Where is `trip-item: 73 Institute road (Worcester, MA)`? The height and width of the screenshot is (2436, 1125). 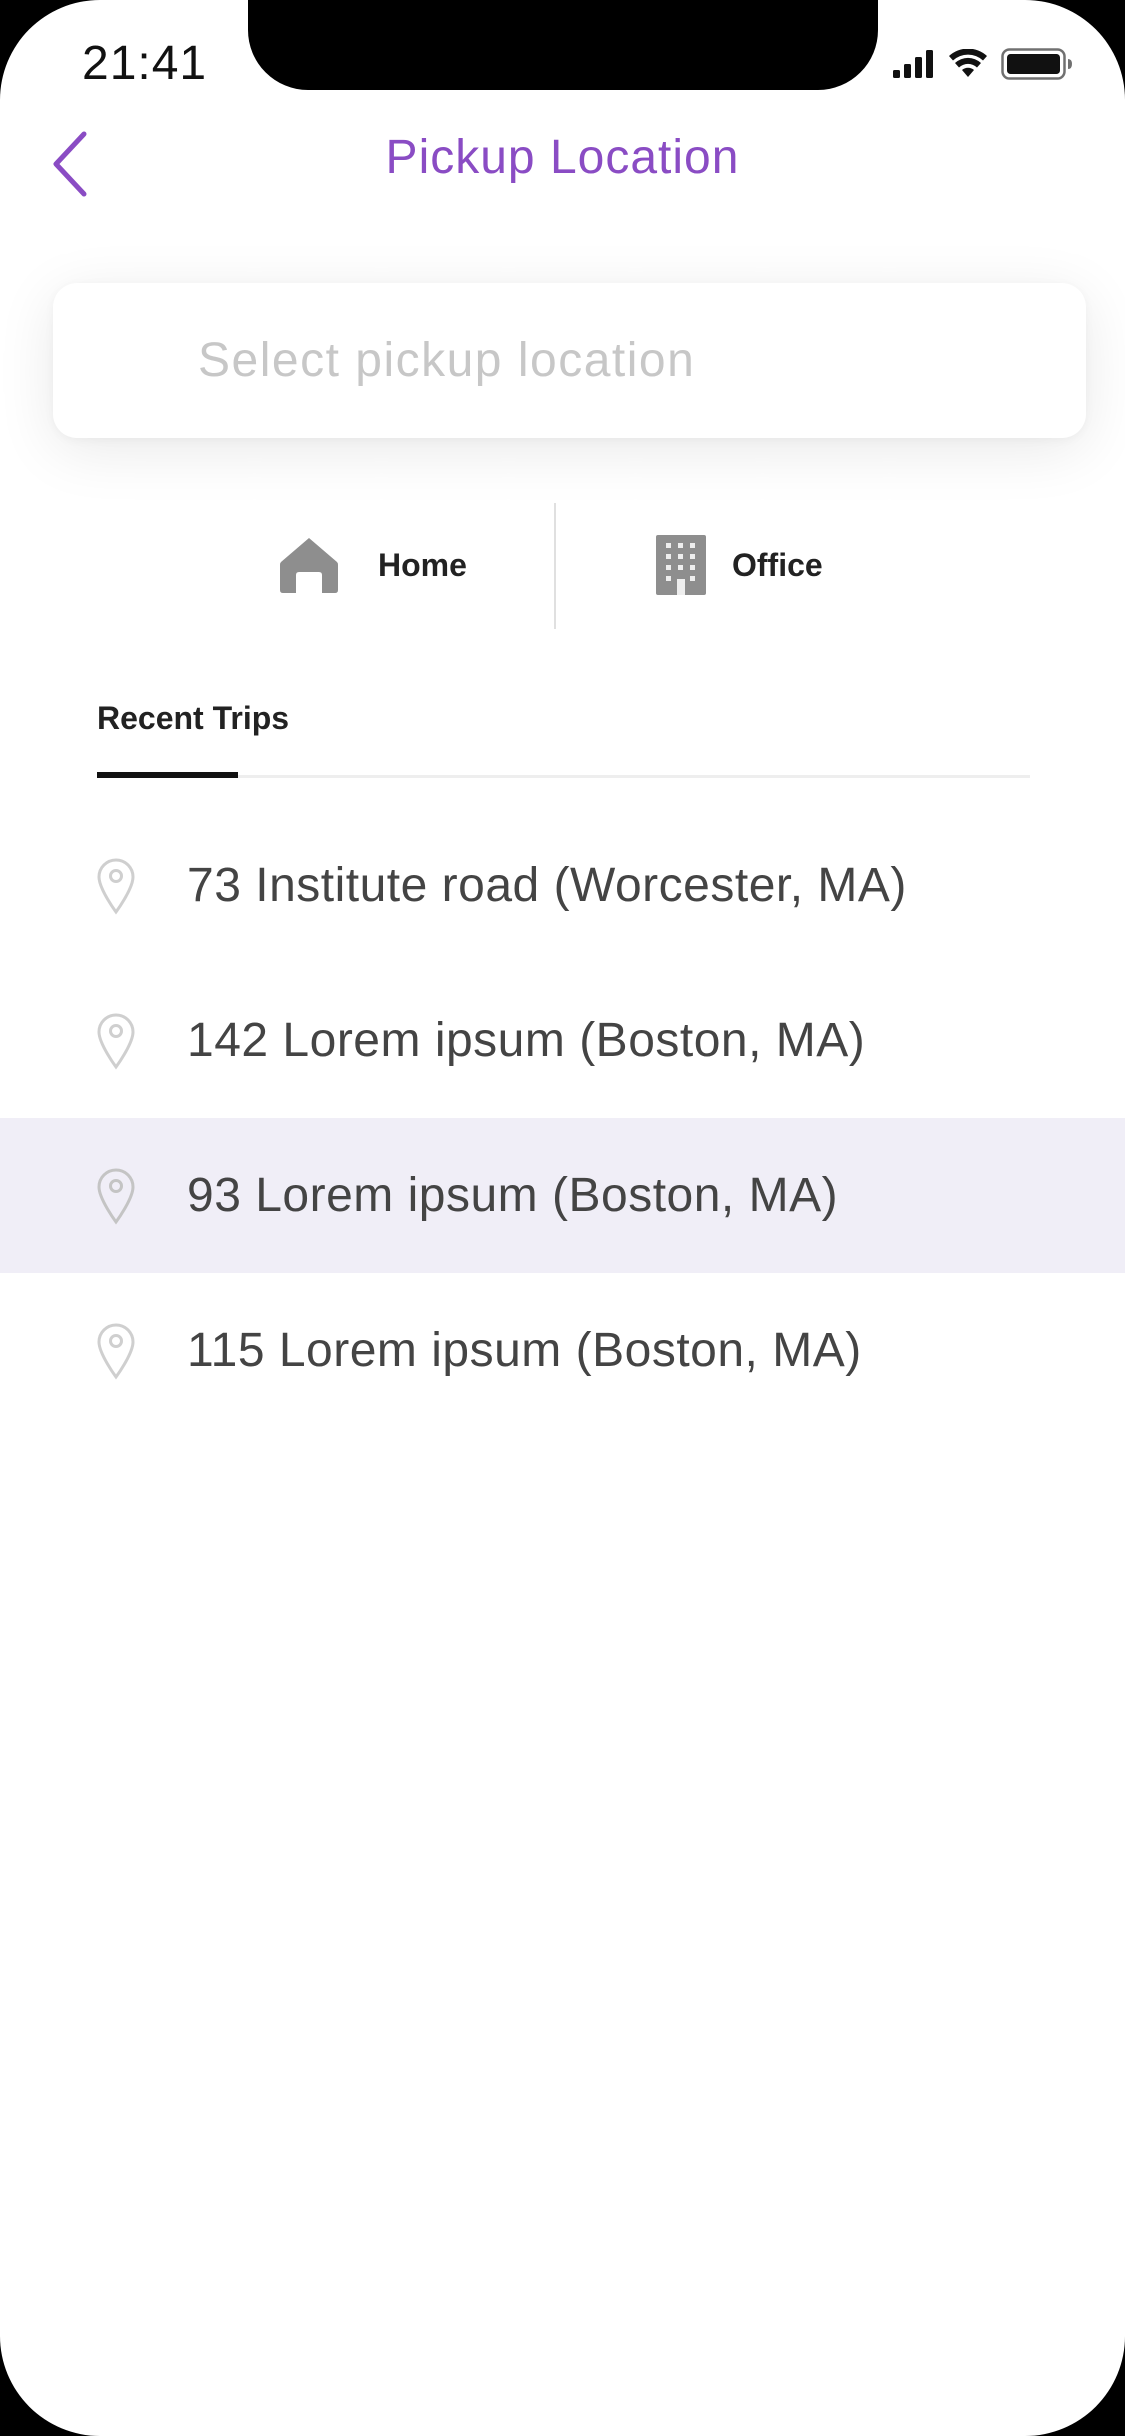
trip-item: 73 Institute road (Worcester, MA) is located at coordinates (562, 885).